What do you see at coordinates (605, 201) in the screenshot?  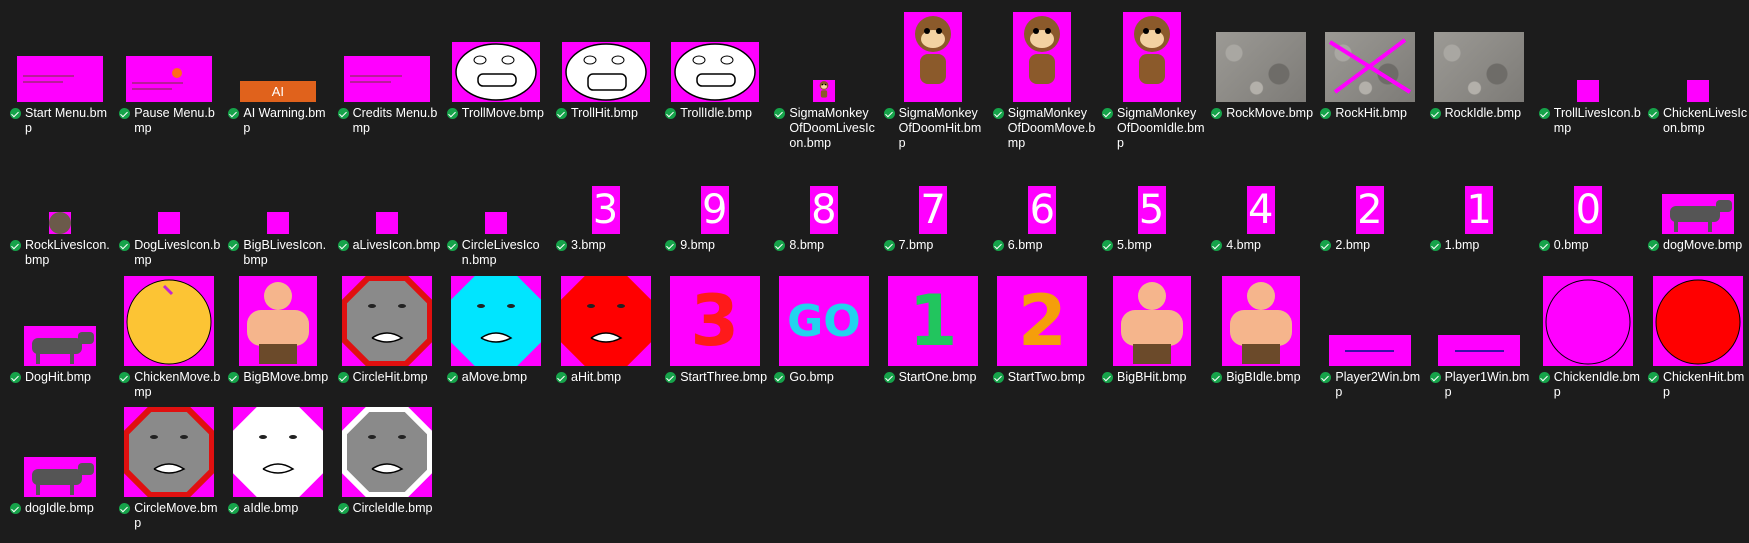 I see `file-item: 3 3.bmp` at bounding box center [605, 201].